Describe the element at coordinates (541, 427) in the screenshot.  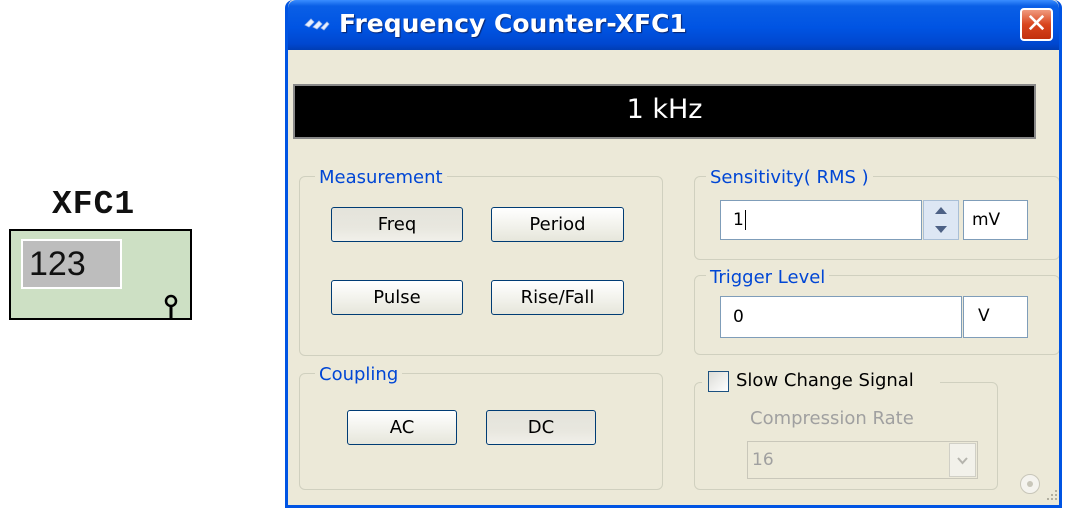
I see `dc-button: DC` at that location.